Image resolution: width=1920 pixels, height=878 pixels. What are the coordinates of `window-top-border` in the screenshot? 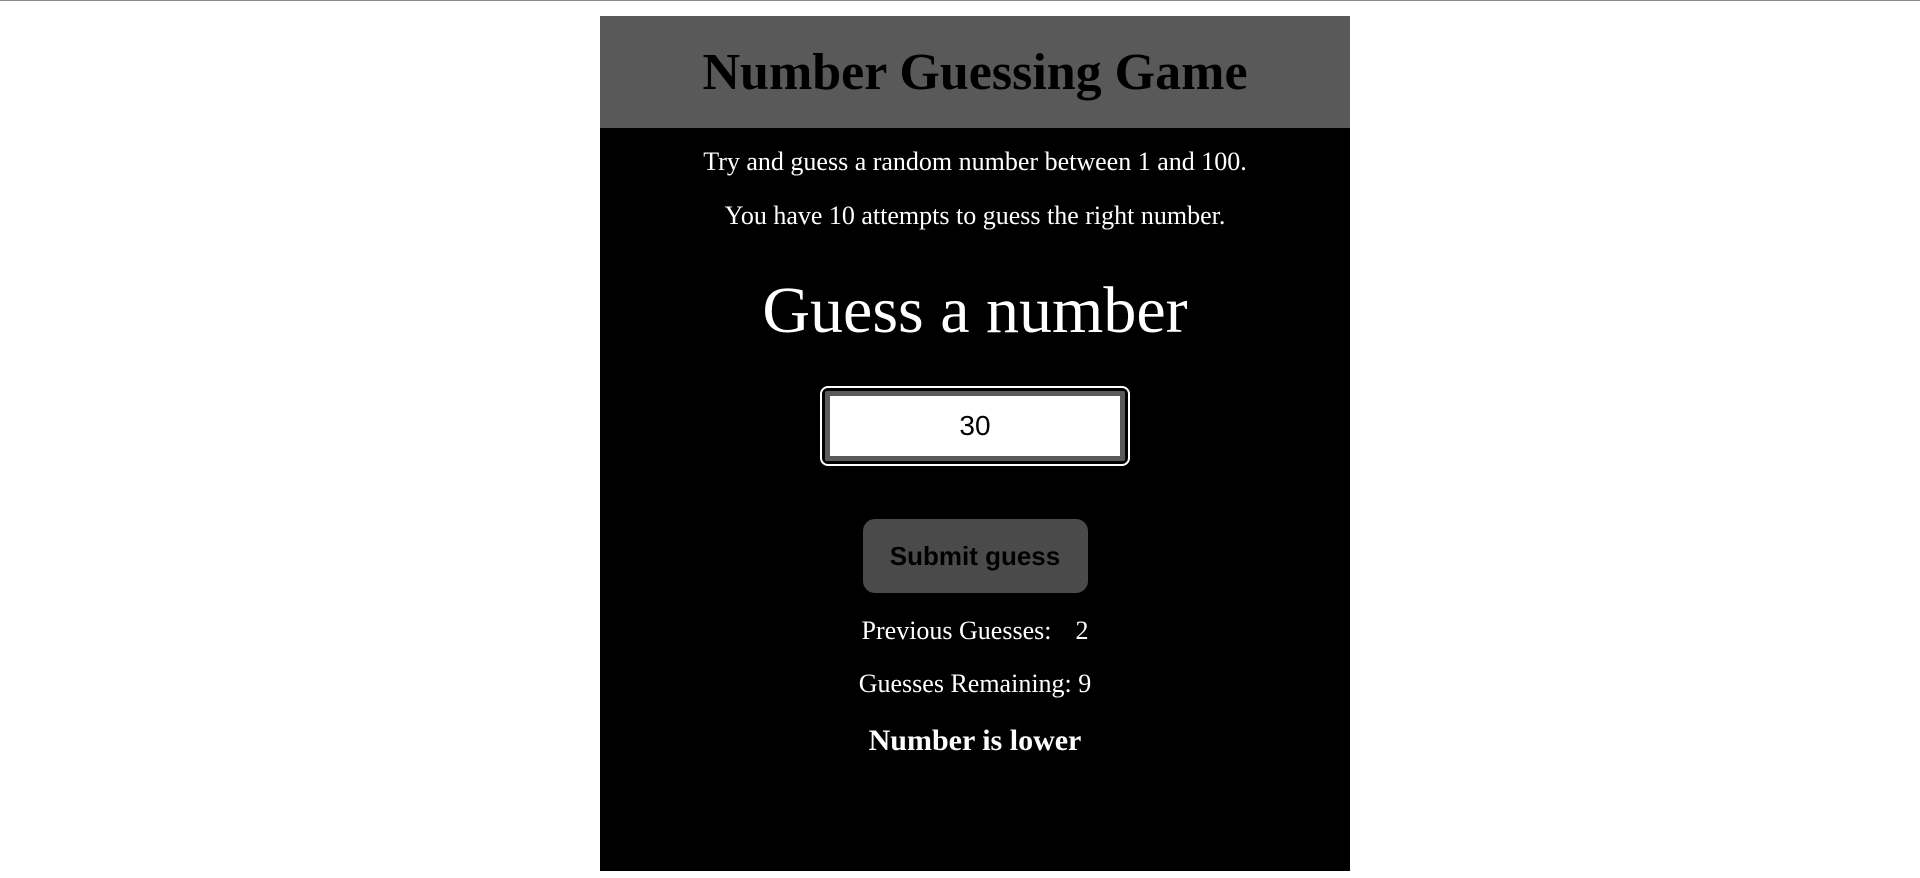 It's located at (960, 0).